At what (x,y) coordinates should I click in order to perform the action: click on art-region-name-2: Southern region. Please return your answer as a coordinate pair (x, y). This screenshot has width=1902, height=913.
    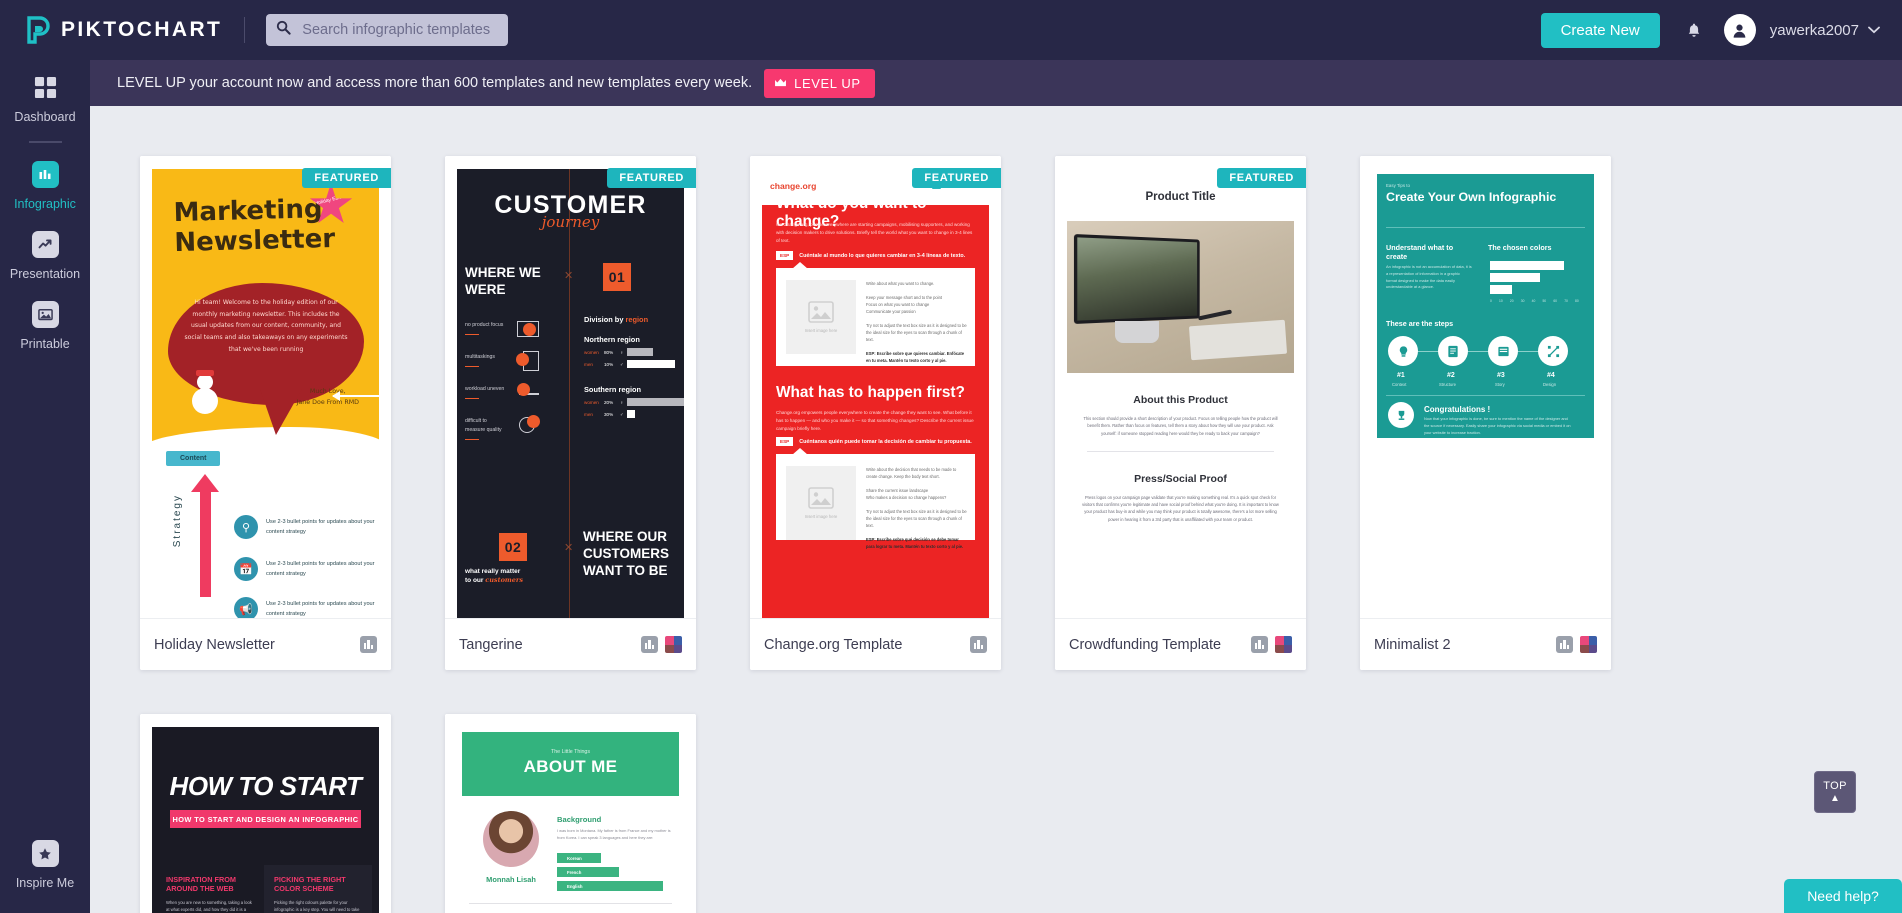
    Looking at the image, I should click on (613, 389).